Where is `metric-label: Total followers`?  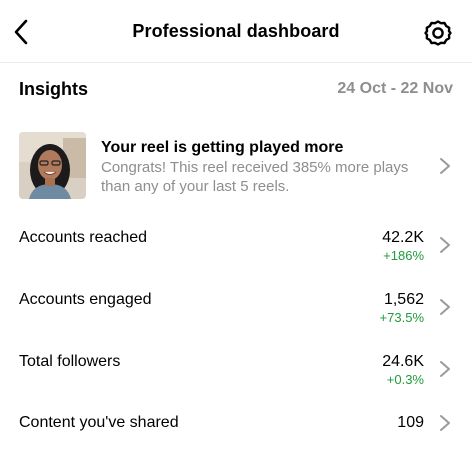
metric-label: Total followers is located at coordinates (70, 361).